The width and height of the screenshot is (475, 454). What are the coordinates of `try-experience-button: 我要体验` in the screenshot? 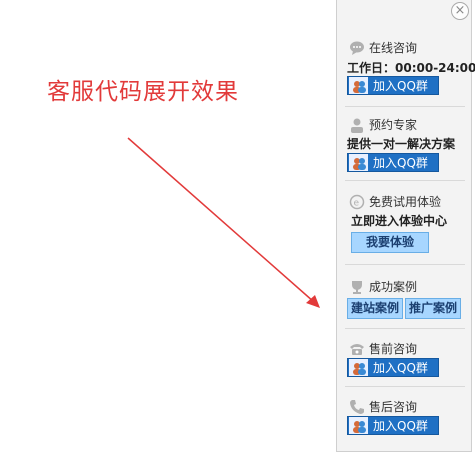 It's located at (390, 242).